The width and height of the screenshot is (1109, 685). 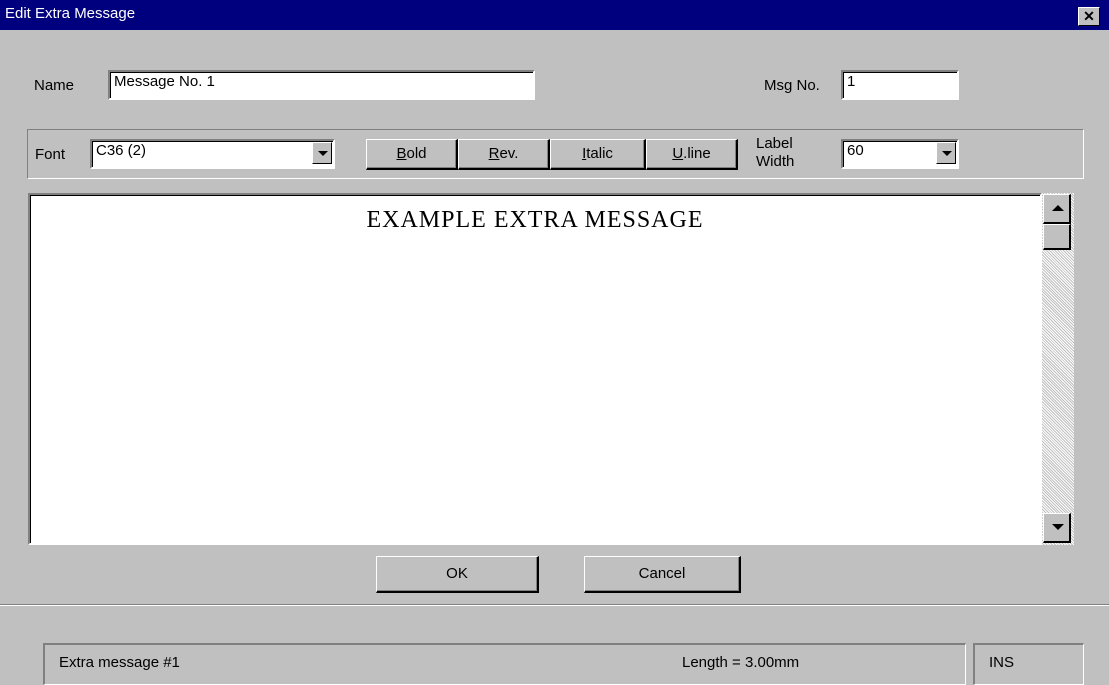 I want to click on bold-button: Bold, so click(x=412, y=154).